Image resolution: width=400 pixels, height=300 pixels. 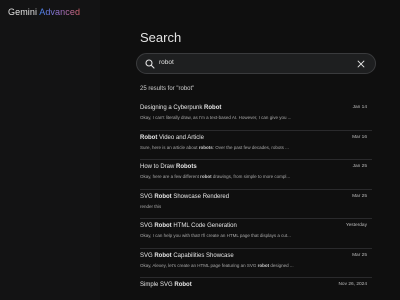 What do you see at coordinates (359, 166) in the screenshot?
I see `result-date: Jan 25` at bounding box center [359, 166].